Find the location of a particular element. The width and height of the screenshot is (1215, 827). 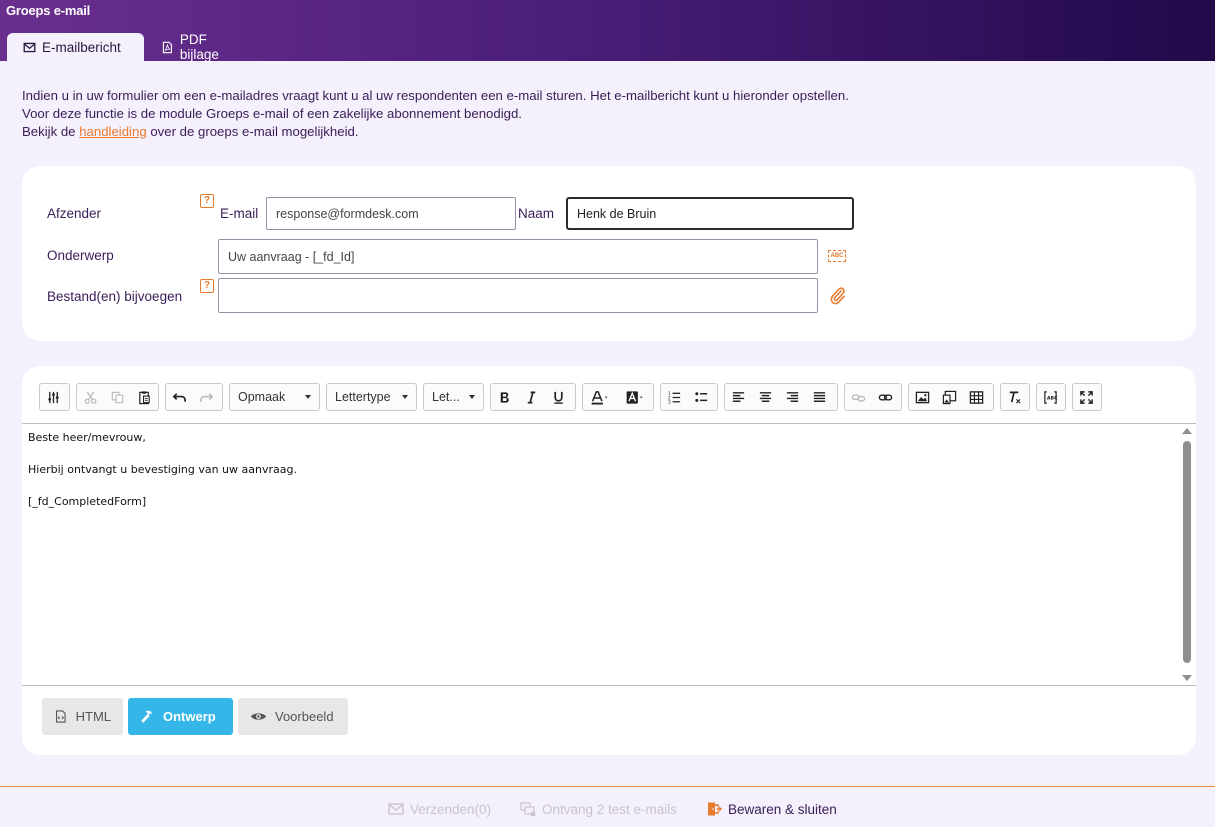

align-center-icon is located at coordinates (765, 397).